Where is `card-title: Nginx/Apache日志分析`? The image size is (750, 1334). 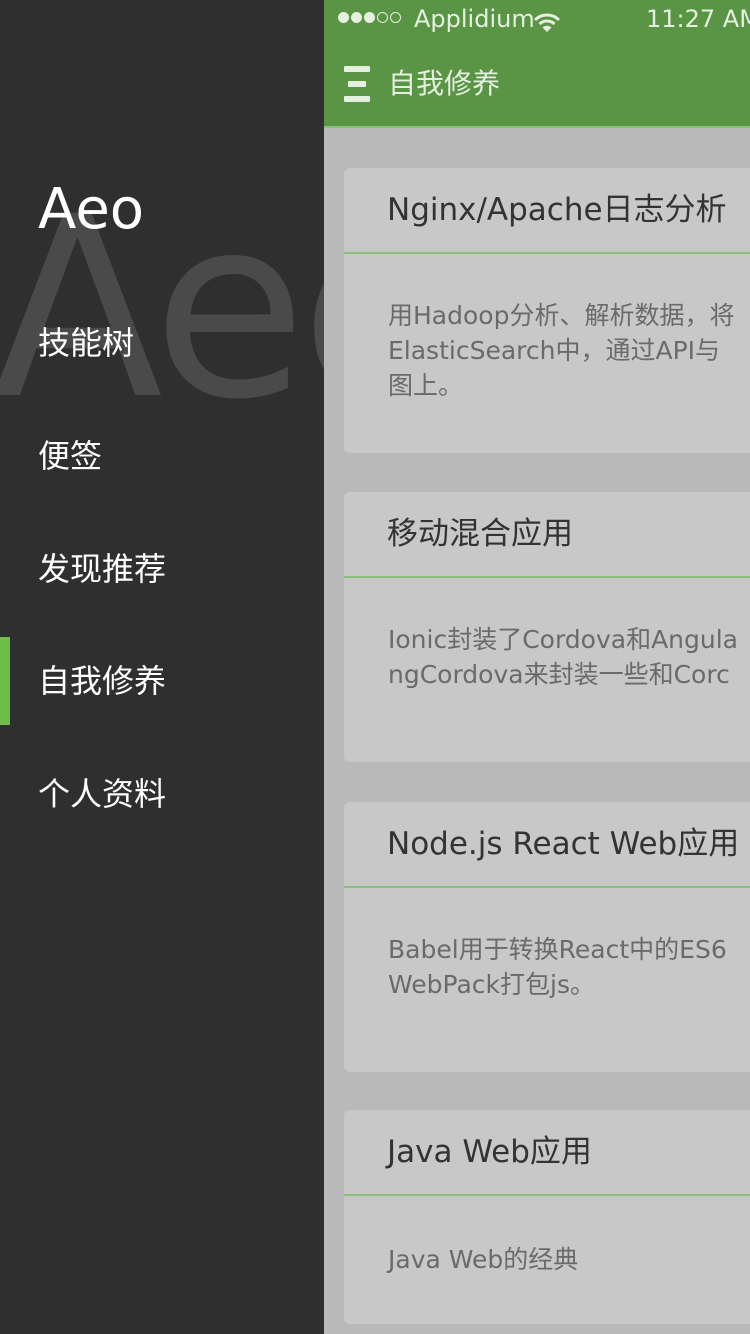 card-title: Nginx/Apache日志分析 is located at coordinates (547, 211).